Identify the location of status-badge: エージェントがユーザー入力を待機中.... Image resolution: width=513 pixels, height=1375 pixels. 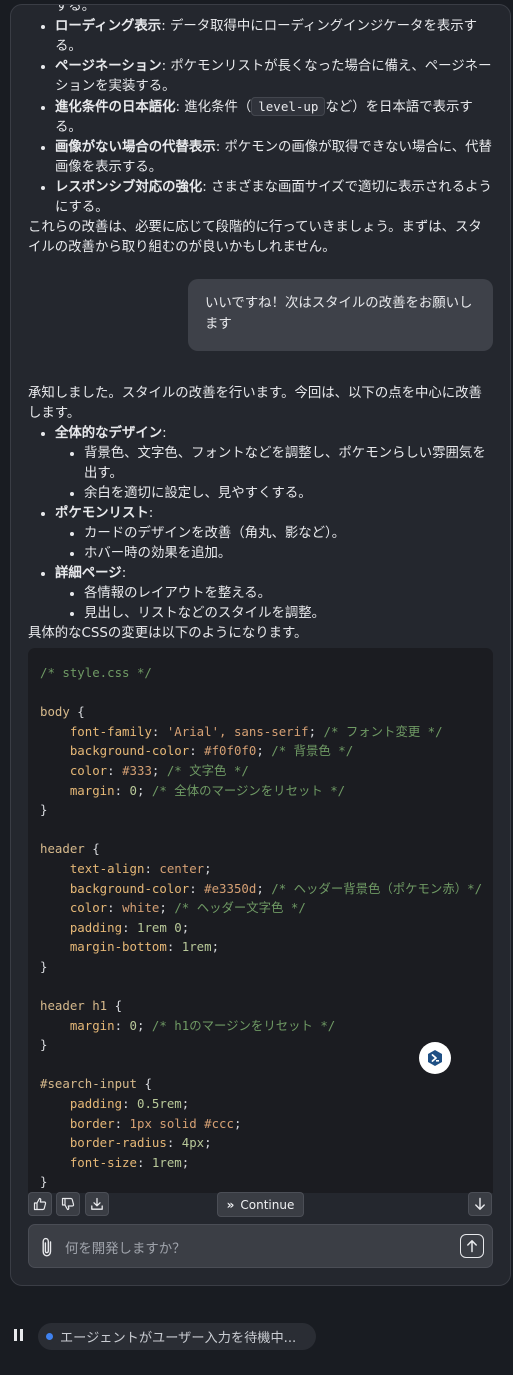
(177, 1336).